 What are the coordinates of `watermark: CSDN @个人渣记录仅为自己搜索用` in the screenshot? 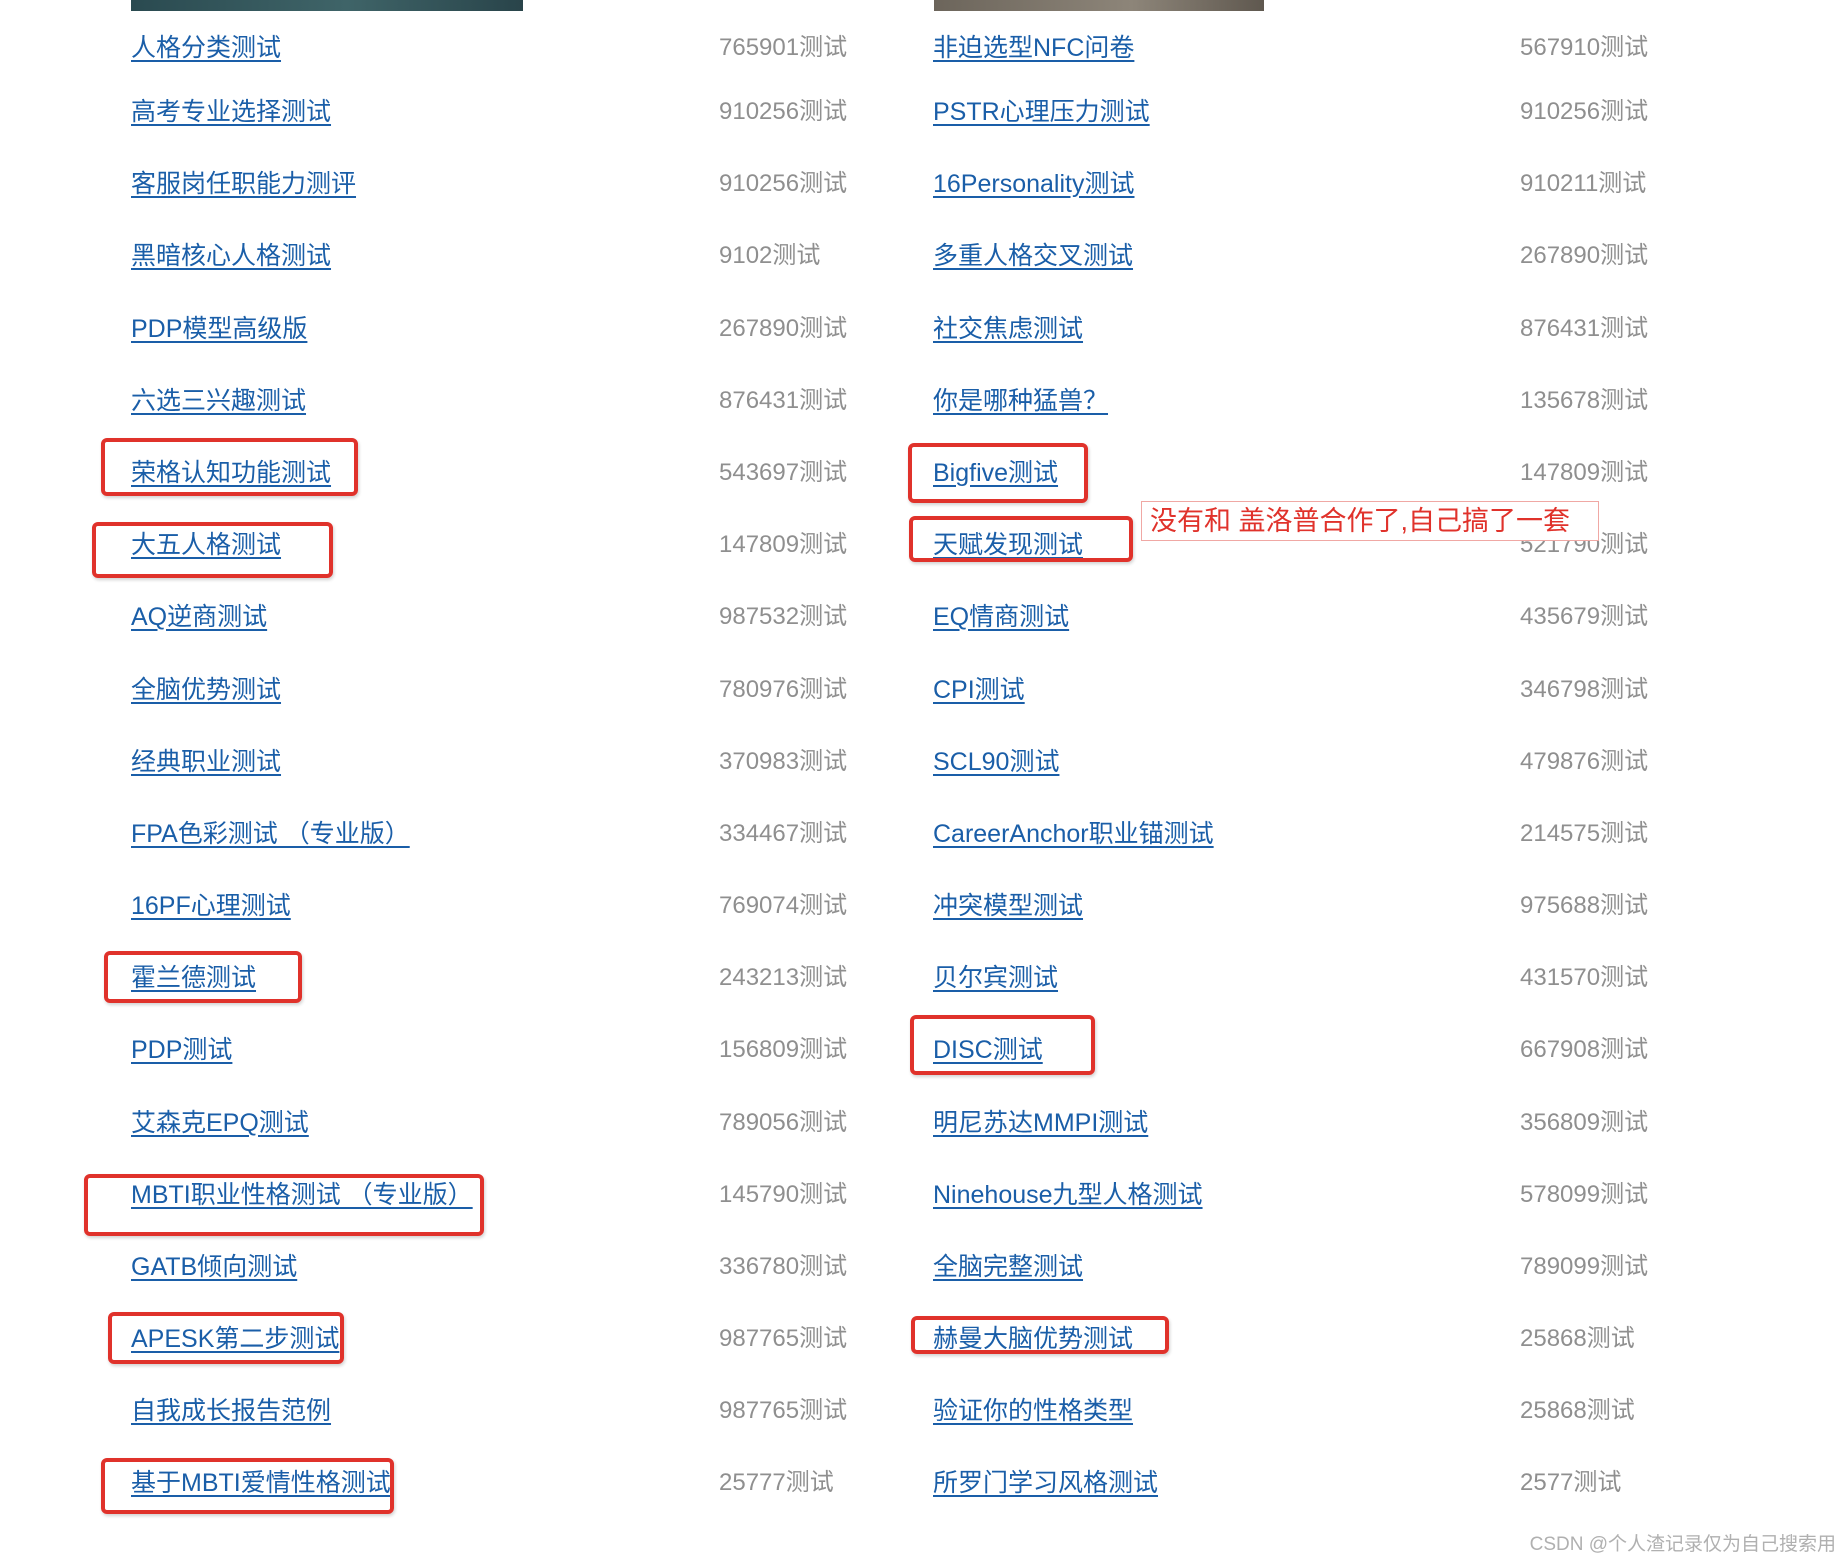 It's located at (1682, 1544).